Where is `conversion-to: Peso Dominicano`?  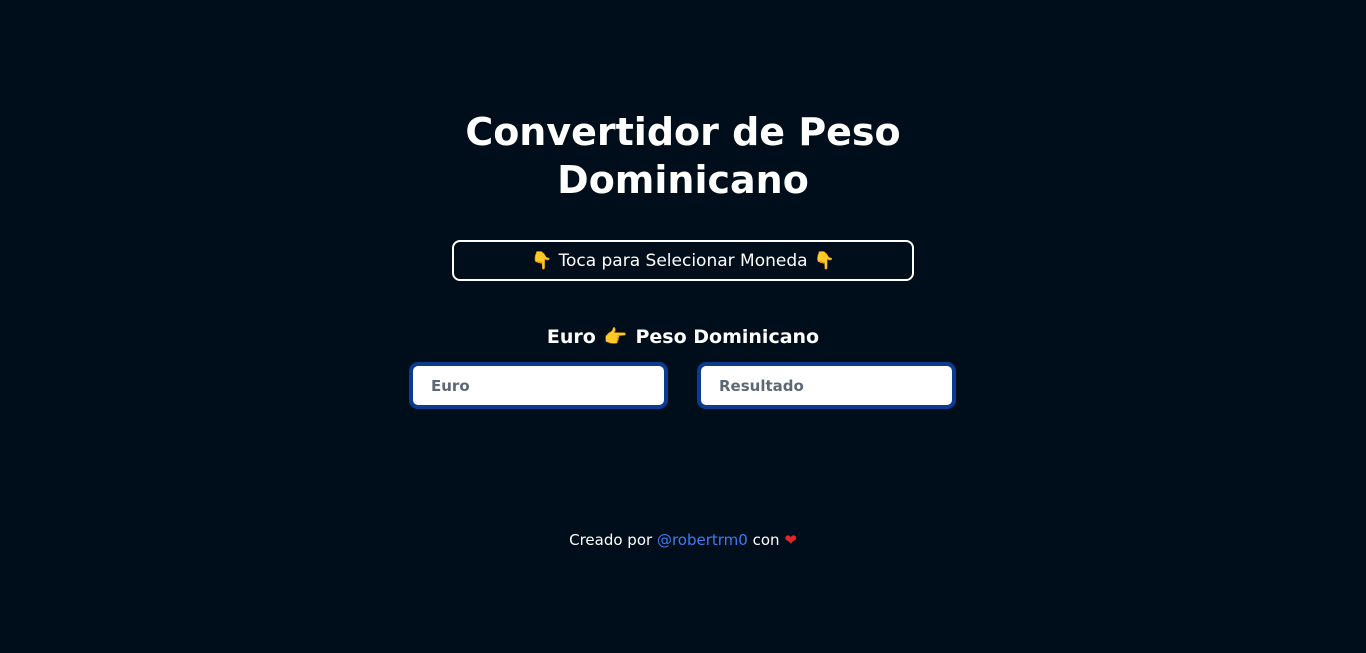
conversion-to: Peso Dominicano is located at coordinates (727, 336).